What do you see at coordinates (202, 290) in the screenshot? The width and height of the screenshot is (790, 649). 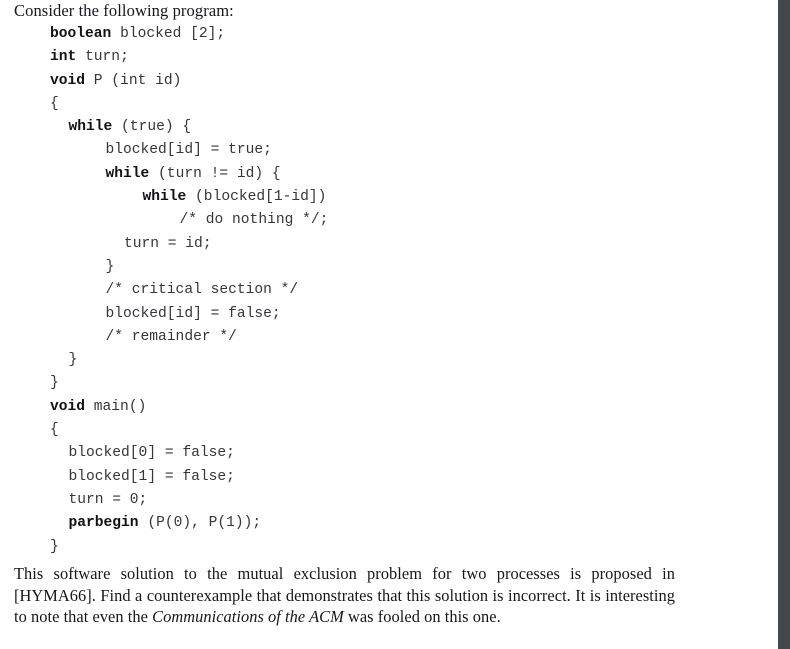 I see `code-text: /* critical section */` at bounding box center [202, 290].